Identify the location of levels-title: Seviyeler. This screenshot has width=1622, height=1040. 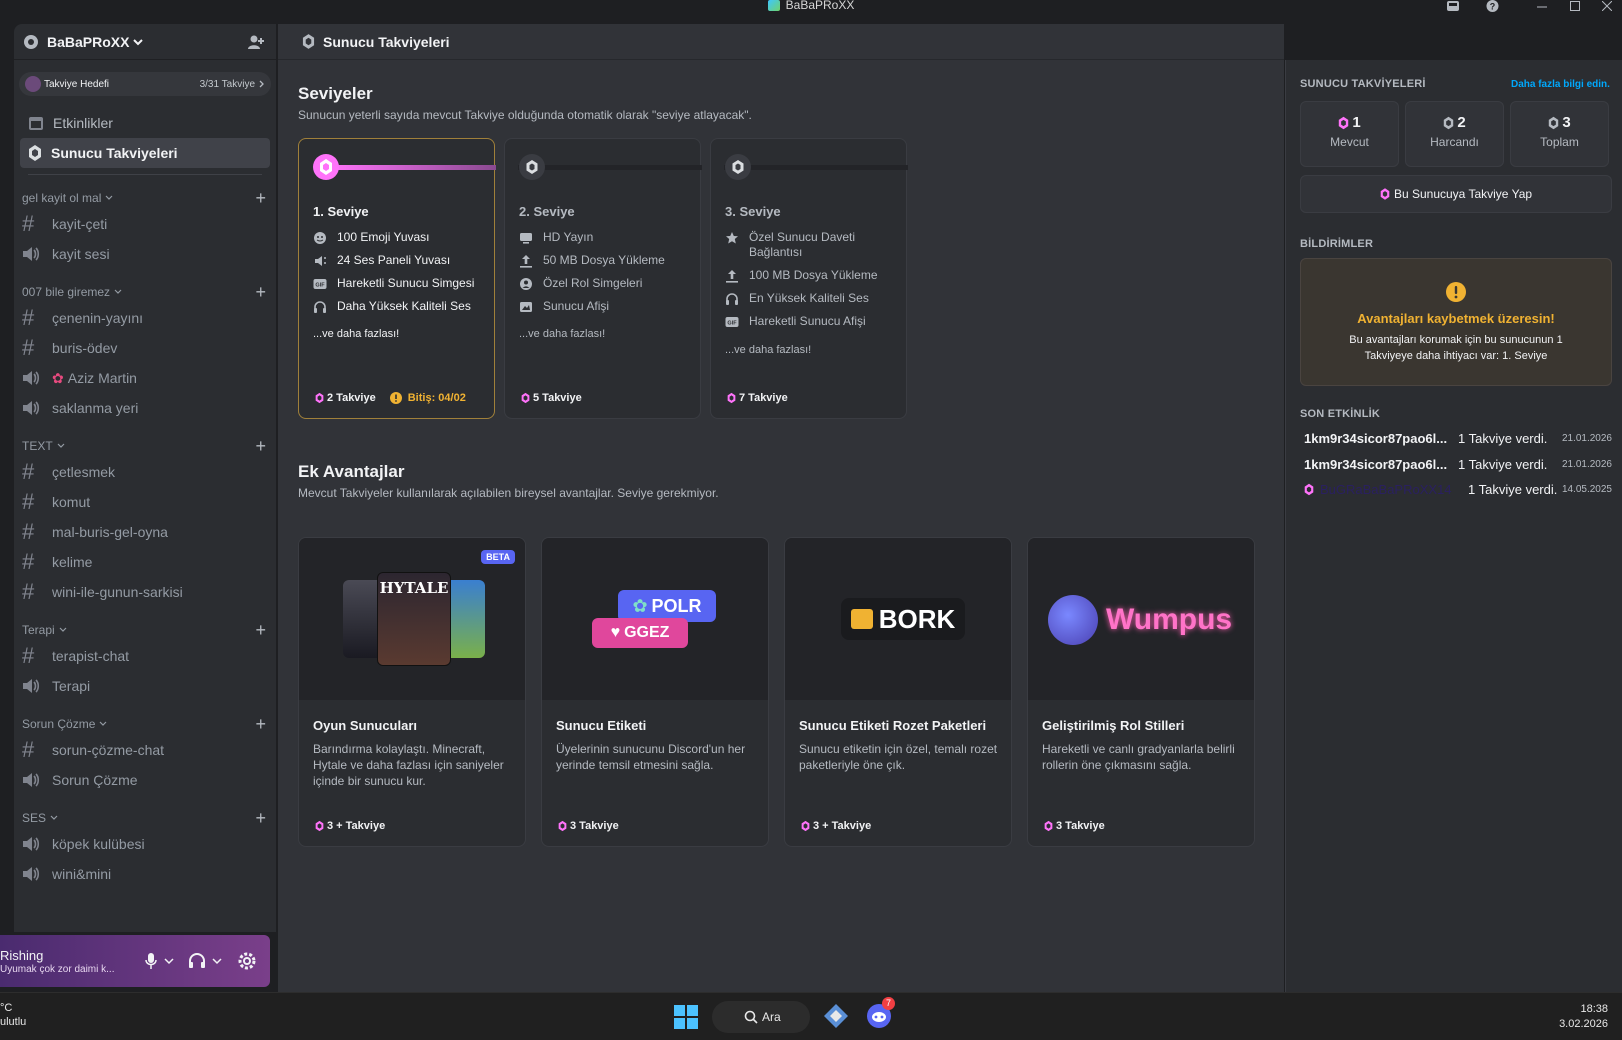
(335, 93).